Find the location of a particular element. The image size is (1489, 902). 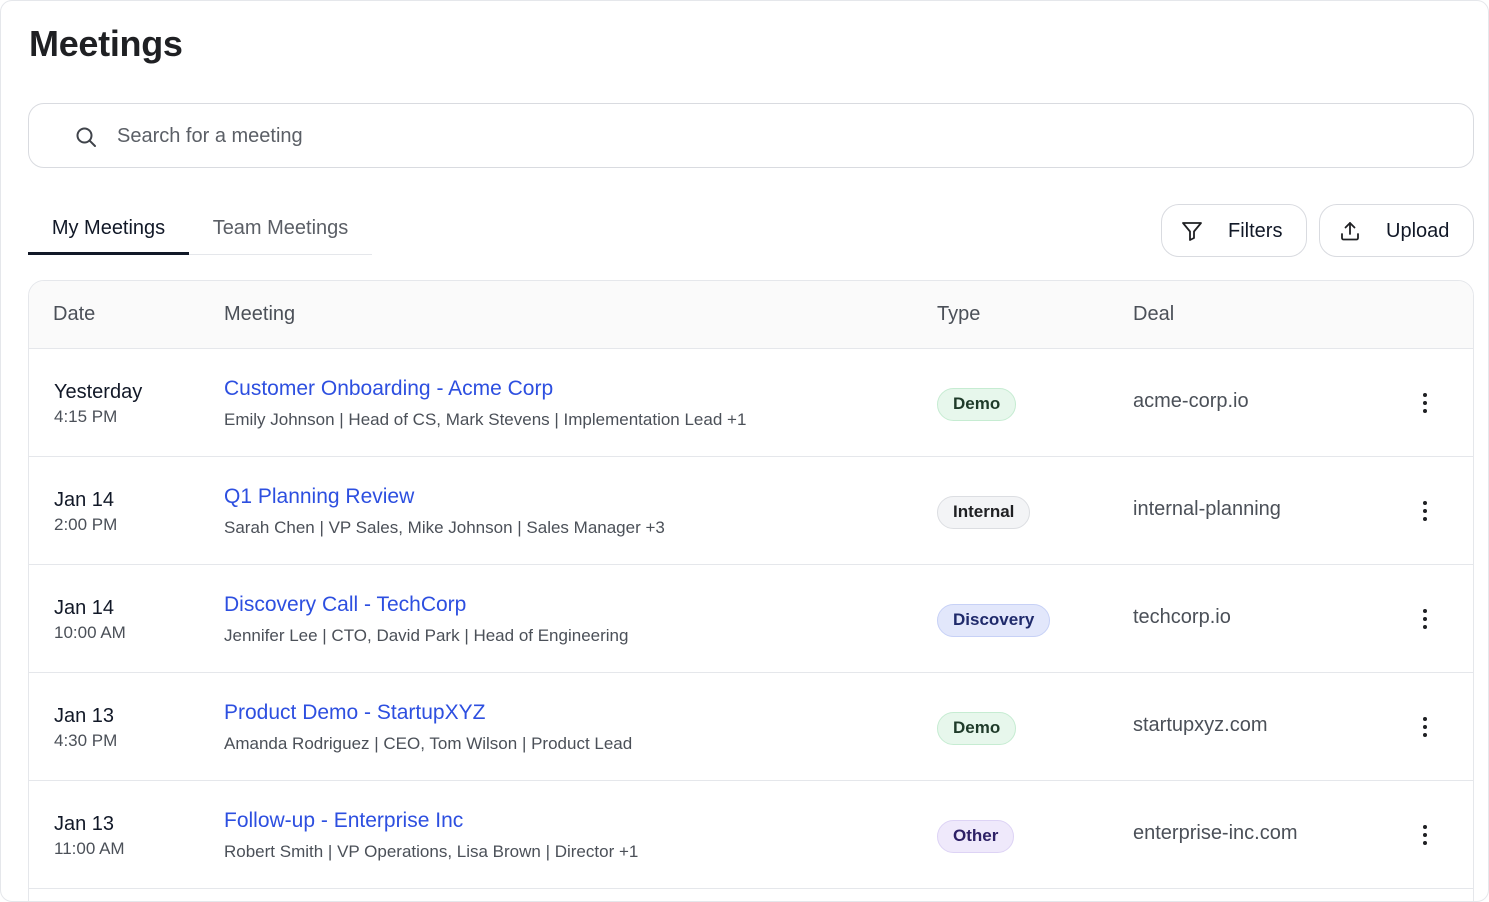

meeting-time: 4:30 PM is located at coordinates (86, 740).